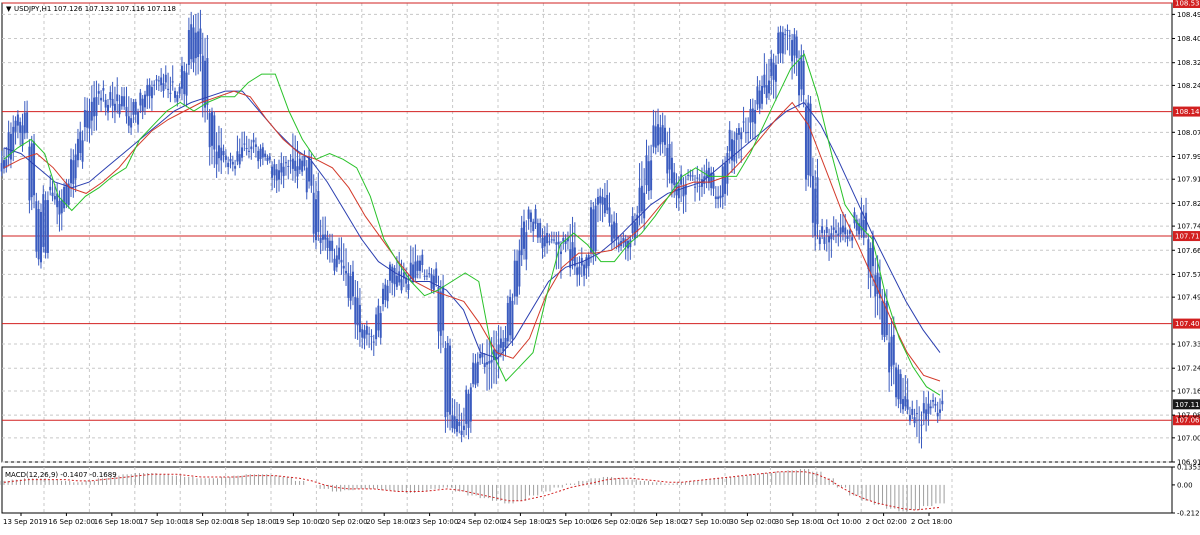  What do you see at coordinates (9, 9) in the screenshot?
I see `chart-collapse-icon: ▼` at bounding box center [9, 9].